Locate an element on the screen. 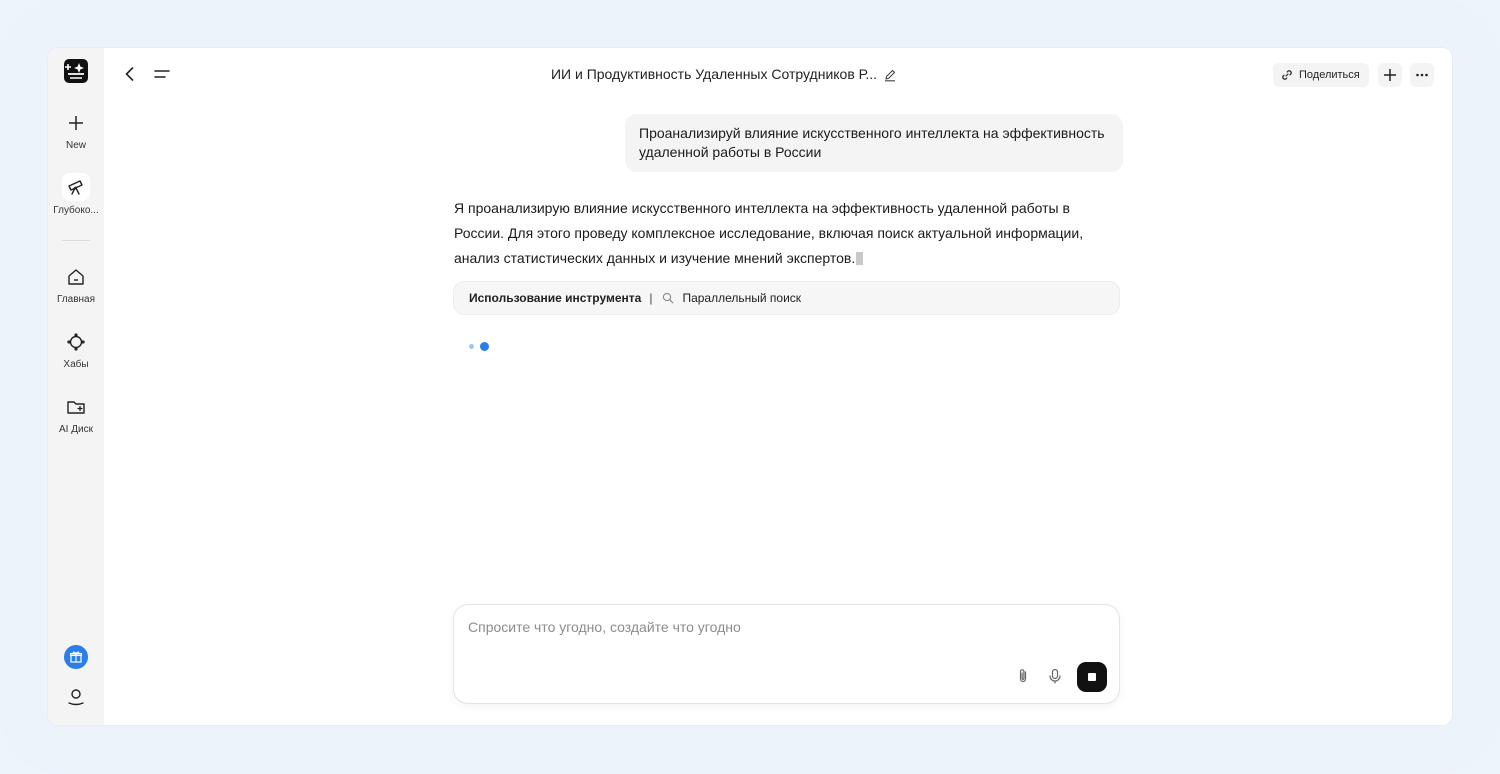 Image resolution: width=1500 pixels, height=774 pixels. stop-icon is located at coordinates (1092, 677).